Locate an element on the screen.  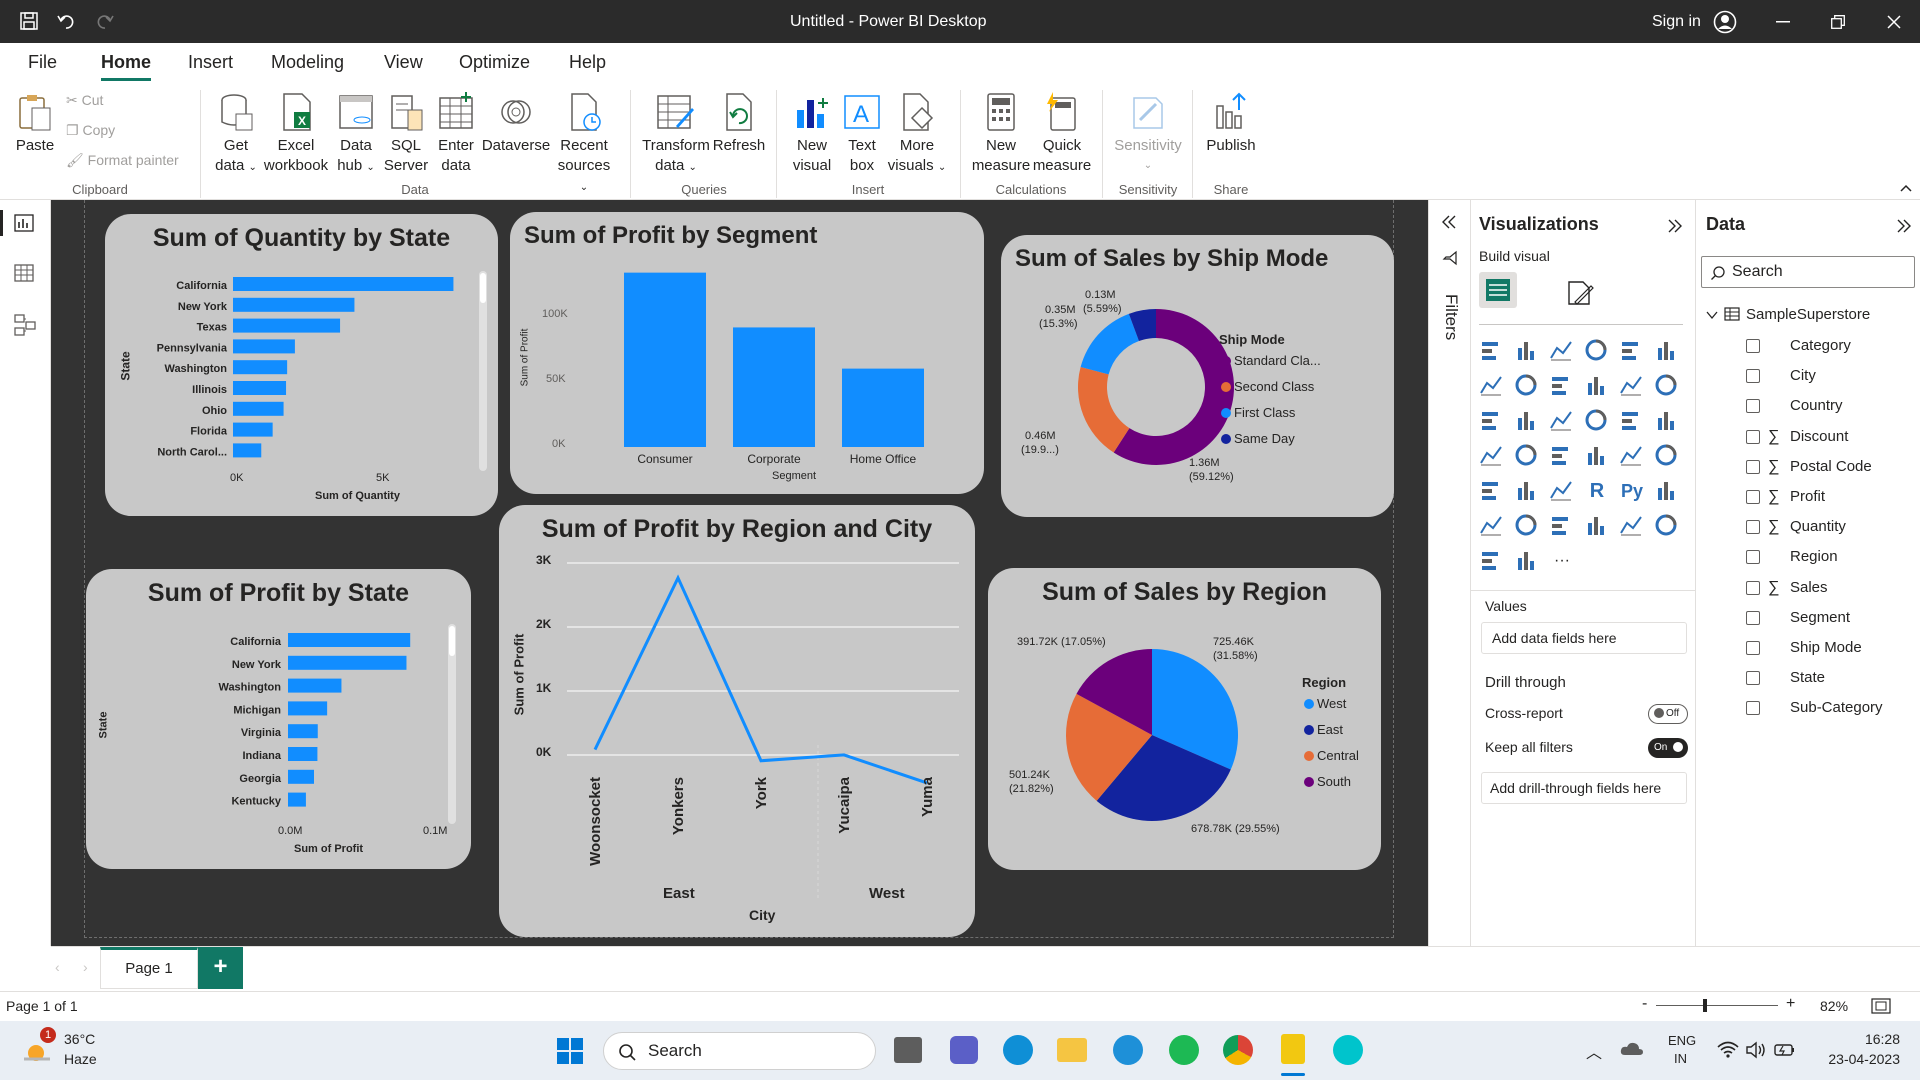
scrollbar is located at coordinates (483, 371).